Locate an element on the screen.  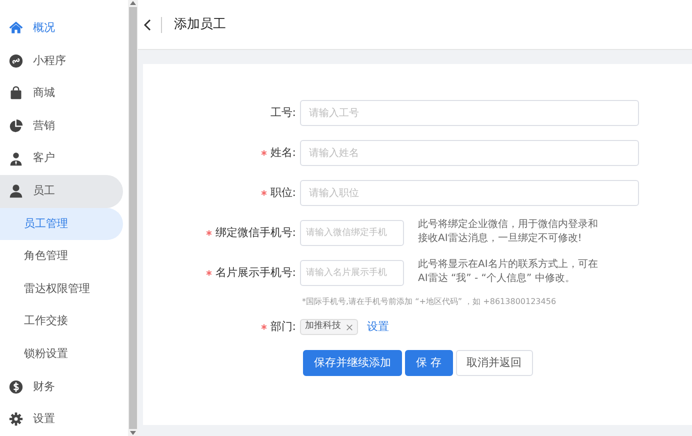
pie-chart-icon is located at coordinates (16, 126).